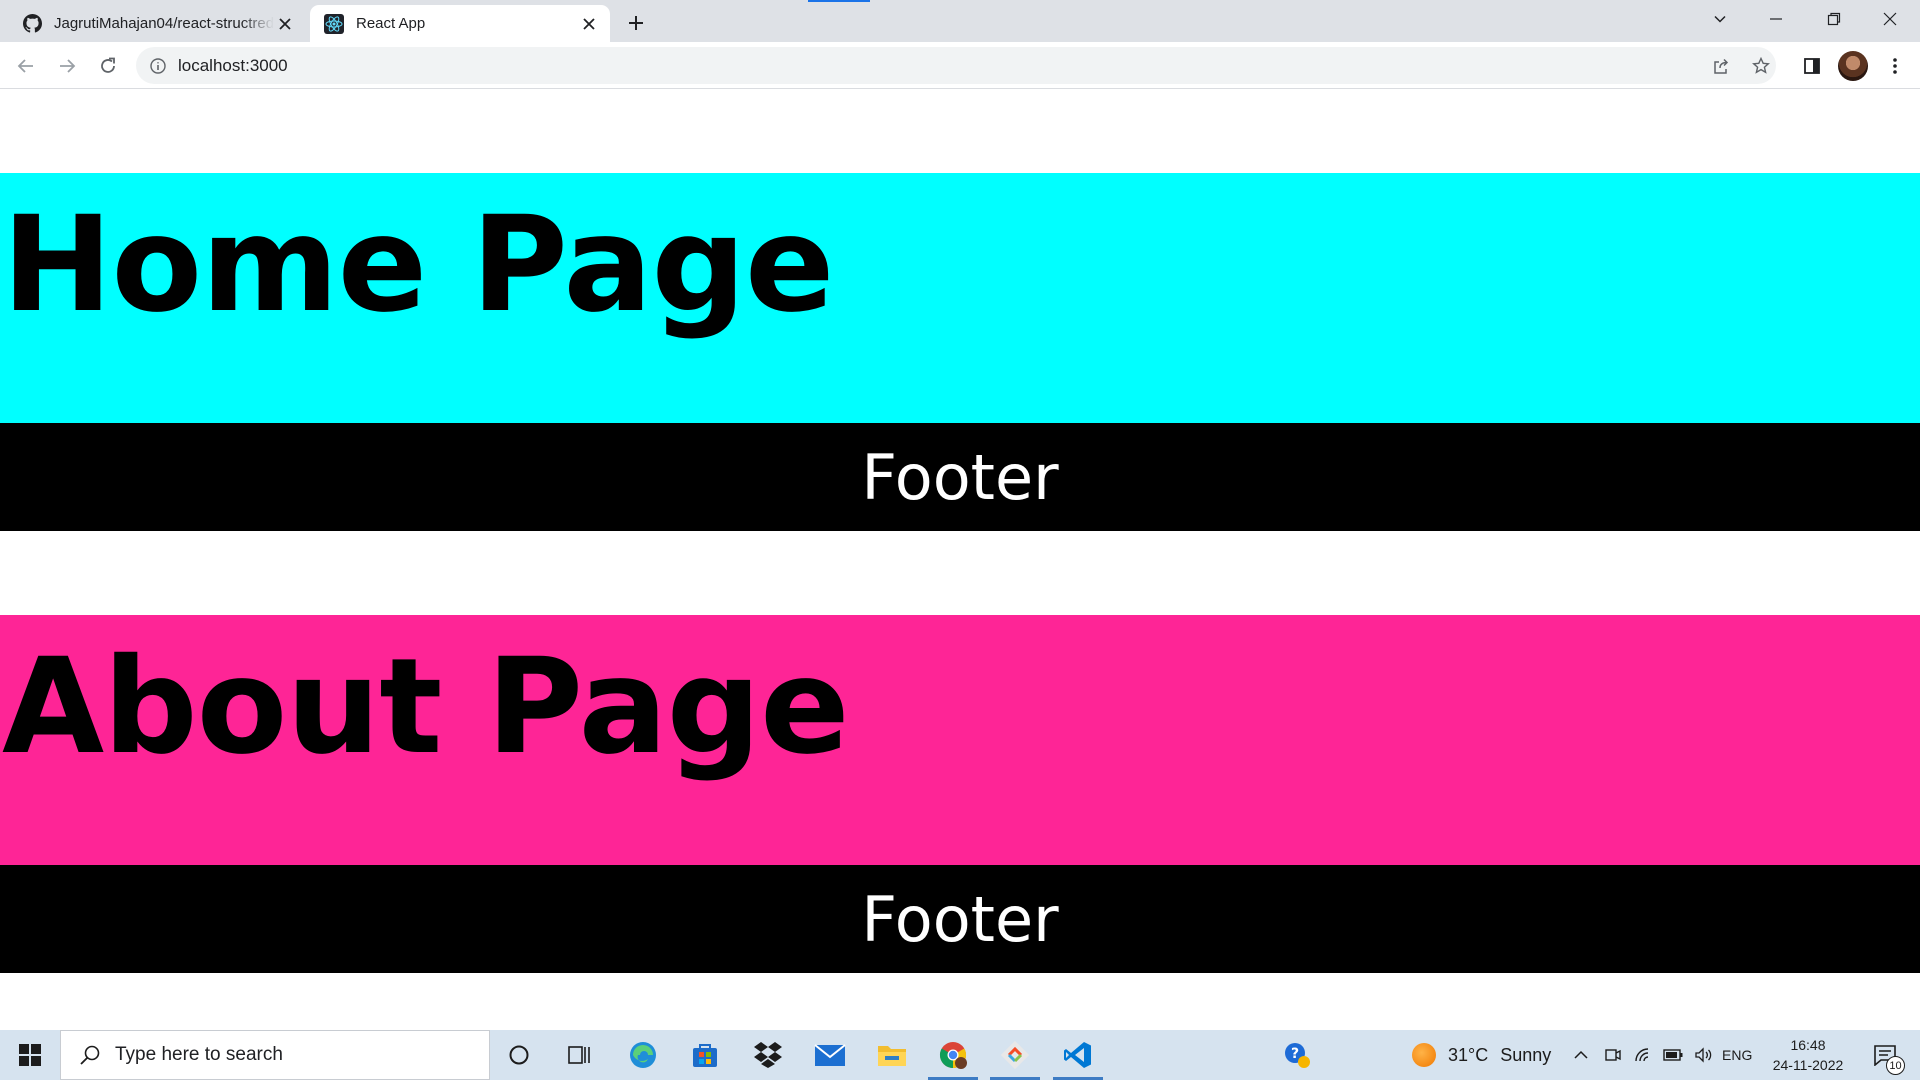 The height and width of the screenshot is (1080, 1920). I want to click on reload-icon, so click(108, 65).